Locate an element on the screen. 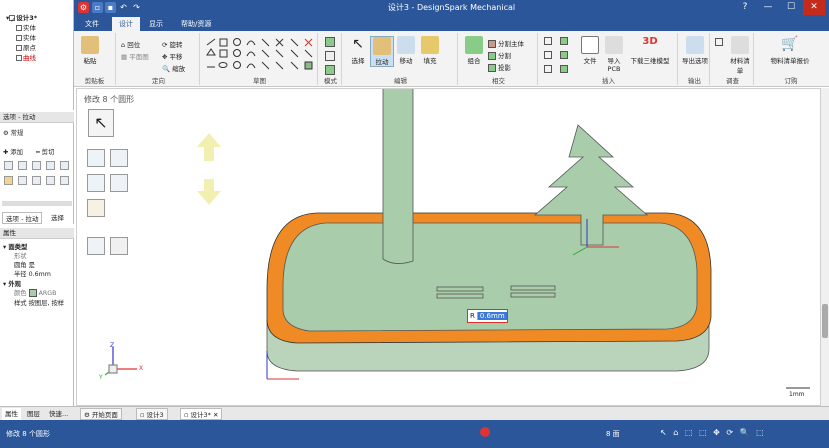 This screenshot has height=448, width=829. export-options-button: 导出选项 is located at coordinates (695, 50).